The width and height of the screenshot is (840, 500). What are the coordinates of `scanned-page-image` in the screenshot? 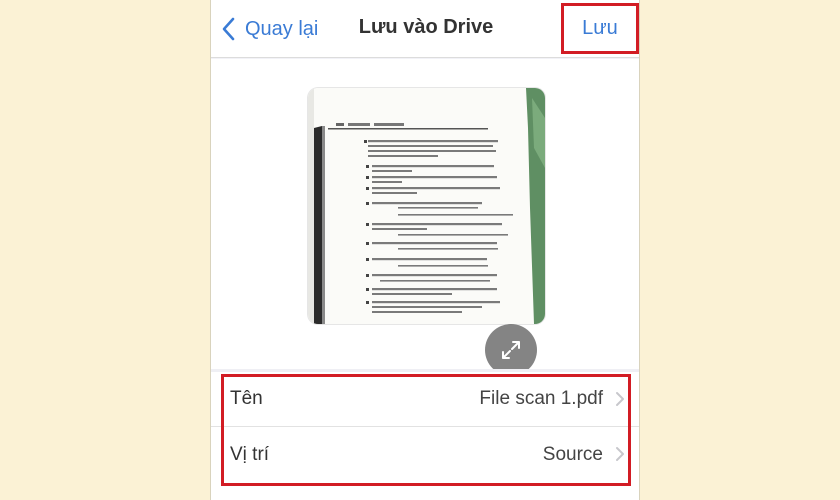 It's located at (426, 206).